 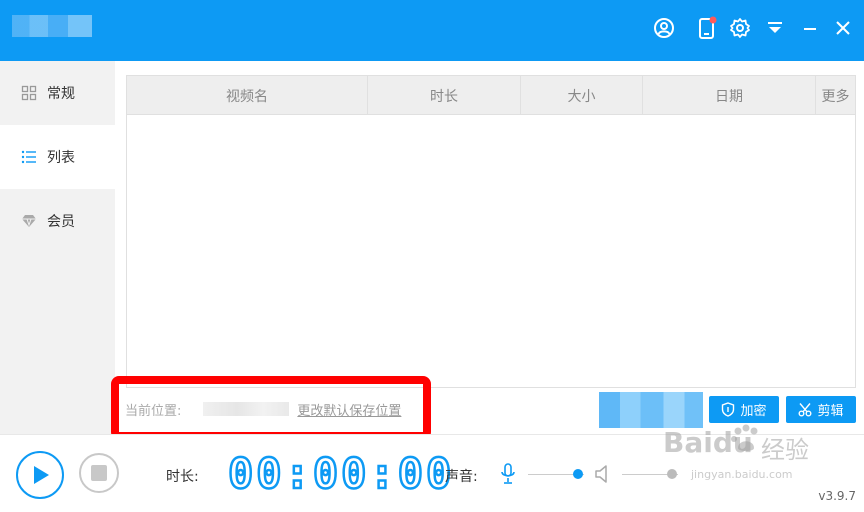 What do you see at coordinates (247, 95) in the screenshot?
I see `column-header-name: 视频名` at bounding box center [247, 95].